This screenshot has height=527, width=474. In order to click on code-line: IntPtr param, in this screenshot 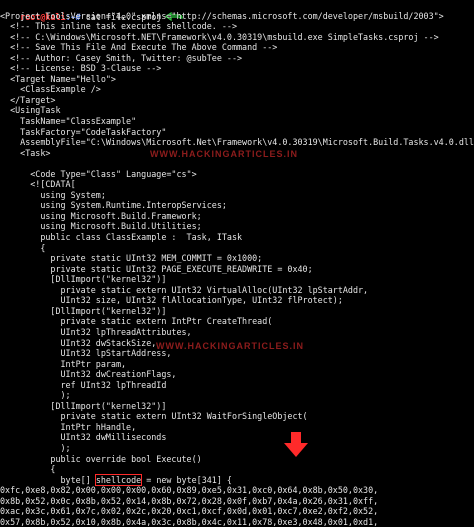, I will do `click(63, 363)`.